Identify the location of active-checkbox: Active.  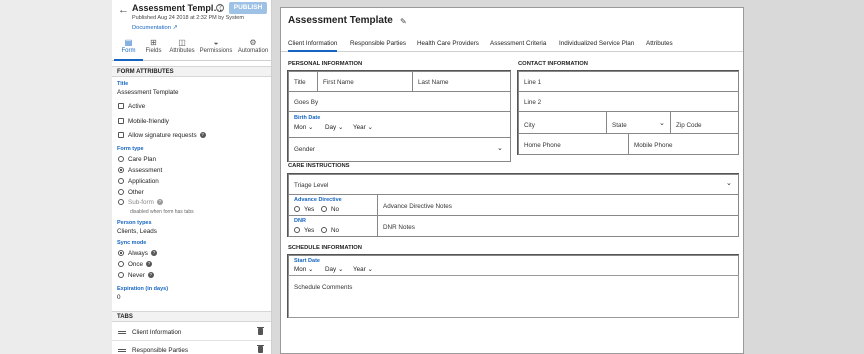
(131, 107).